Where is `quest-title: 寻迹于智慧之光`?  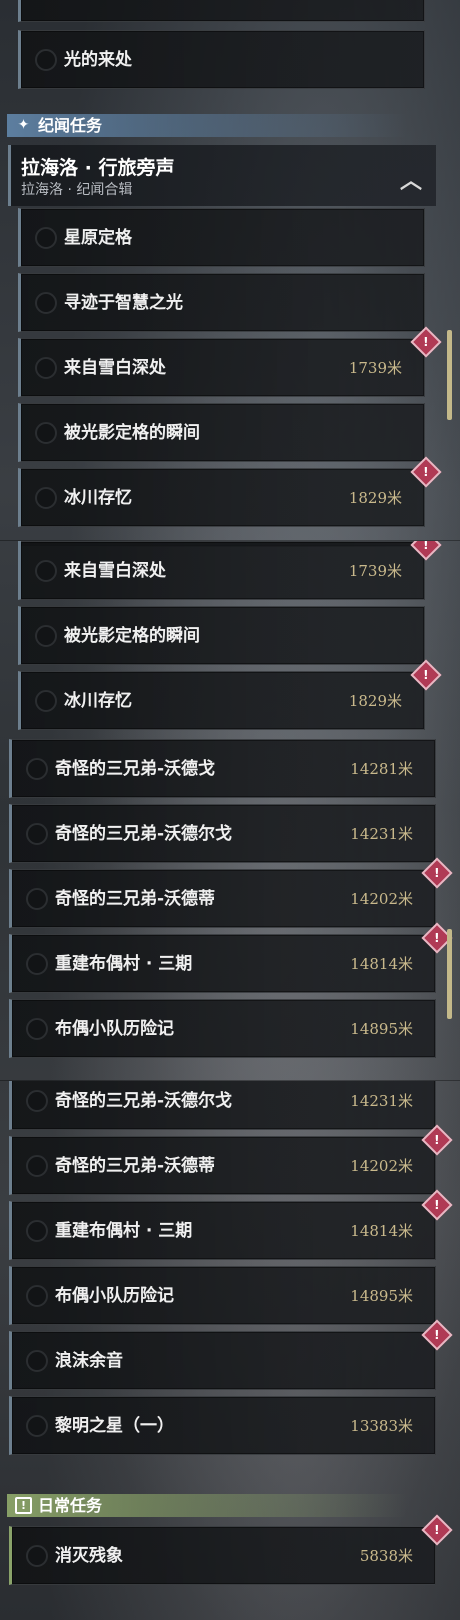
quest-title: 寻迹于智慧之光 is located at coordinates (123, 303).